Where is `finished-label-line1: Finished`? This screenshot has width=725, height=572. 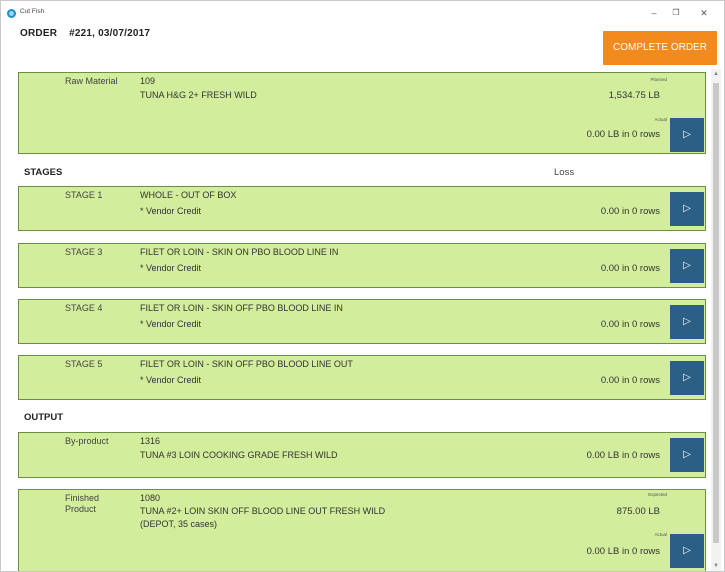
finished-label-line1: Finished is located at coordinates (82, 498).